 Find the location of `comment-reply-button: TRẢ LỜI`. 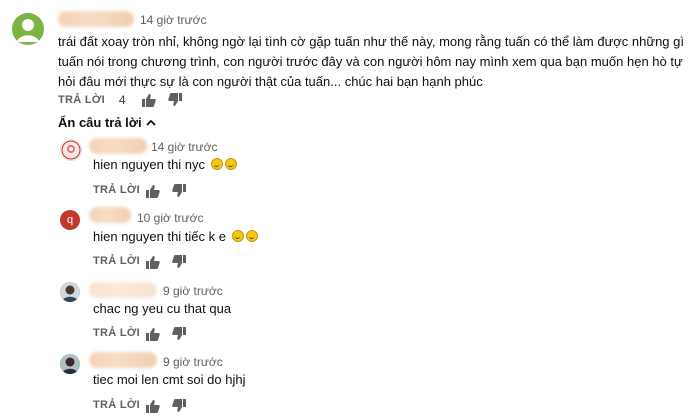

comment-reply-button: TRẢ LỜI is located at coordinates (81, 100).